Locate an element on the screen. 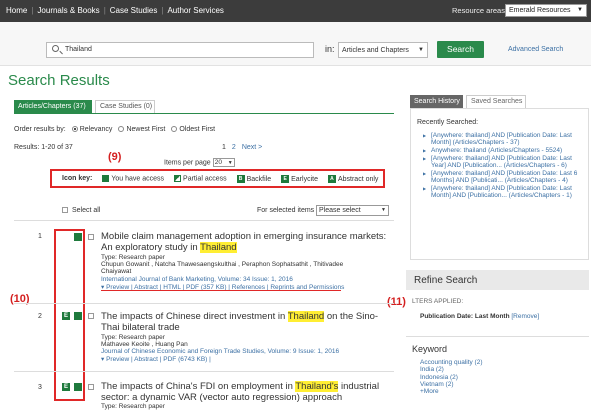 This screenshot has height=411, width=591. result-number: 1 is located at coordinates (40, 236).